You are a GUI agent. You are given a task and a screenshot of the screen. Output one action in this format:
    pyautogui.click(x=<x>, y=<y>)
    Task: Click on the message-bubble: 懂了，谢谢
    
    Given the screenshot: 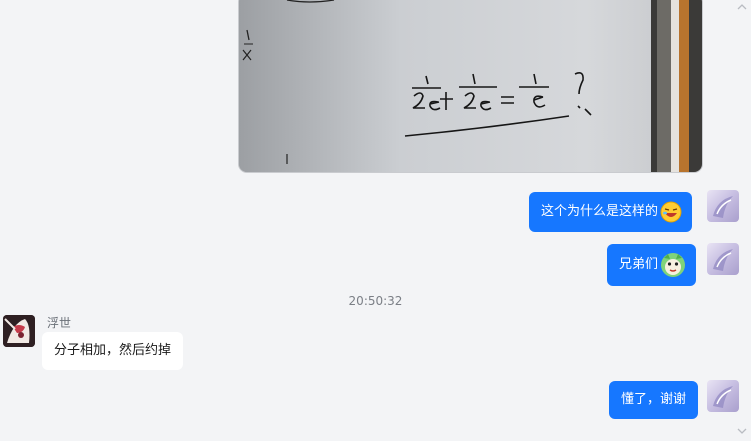 What is the action you would take?
    pyautogui.click(x=654, y=400)
    